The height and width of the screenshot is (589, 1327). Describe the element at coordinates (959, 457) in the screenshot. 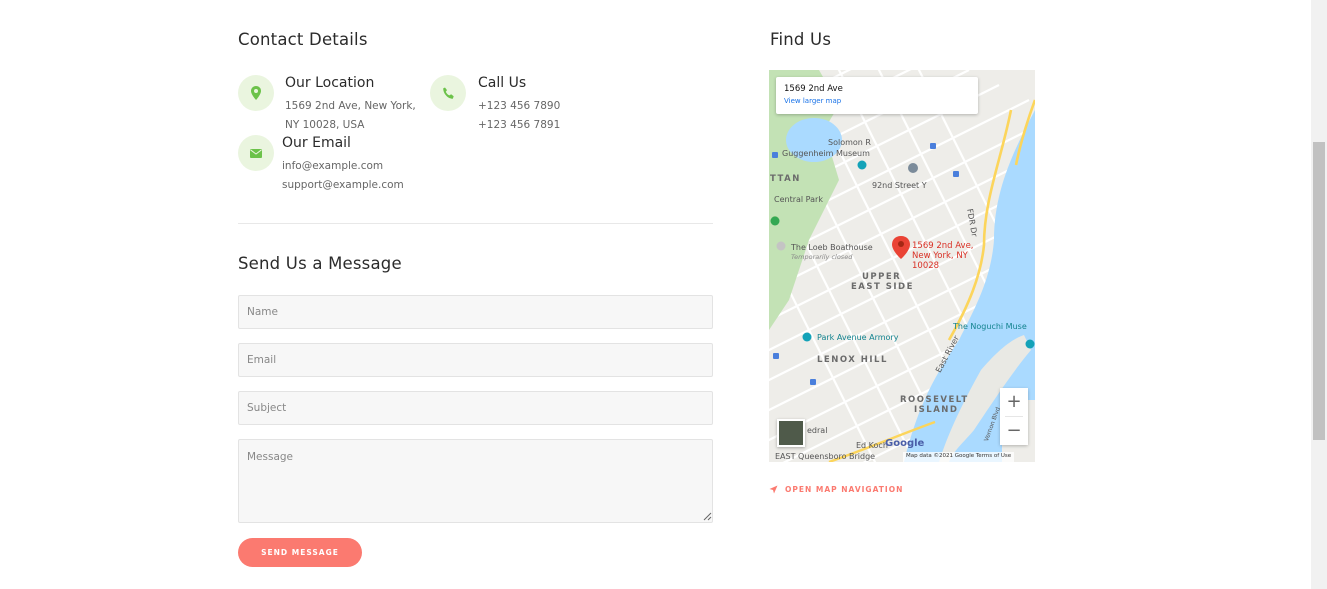

I see `map-footer: Map data ©2021 Google Terms of Use` at that location.